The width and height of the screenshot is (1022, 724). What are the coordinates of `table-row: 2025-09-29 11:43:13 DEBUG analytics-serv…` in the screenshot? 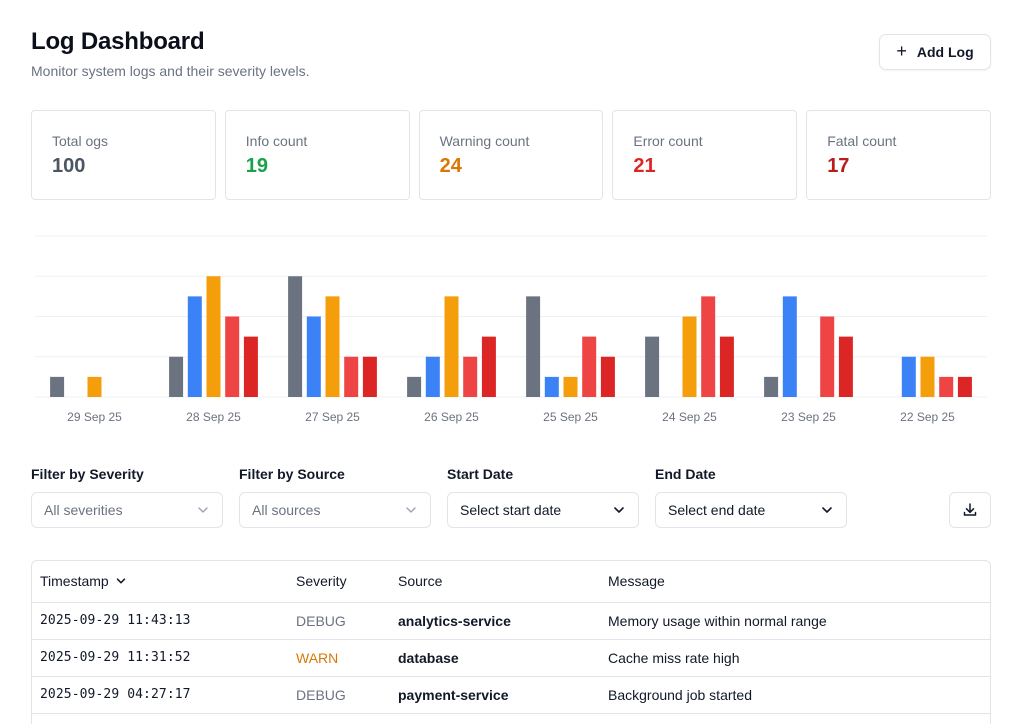 It's located at (511, 621).